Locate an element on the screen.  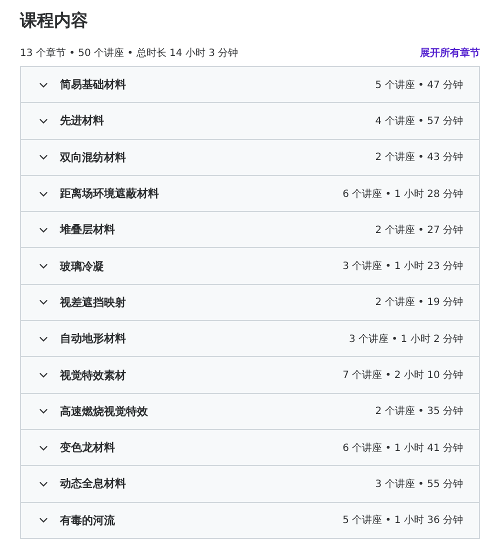
section-row: 先进材料 4 个讲座 • 57 分钟 is located at coordinates (250, 120).